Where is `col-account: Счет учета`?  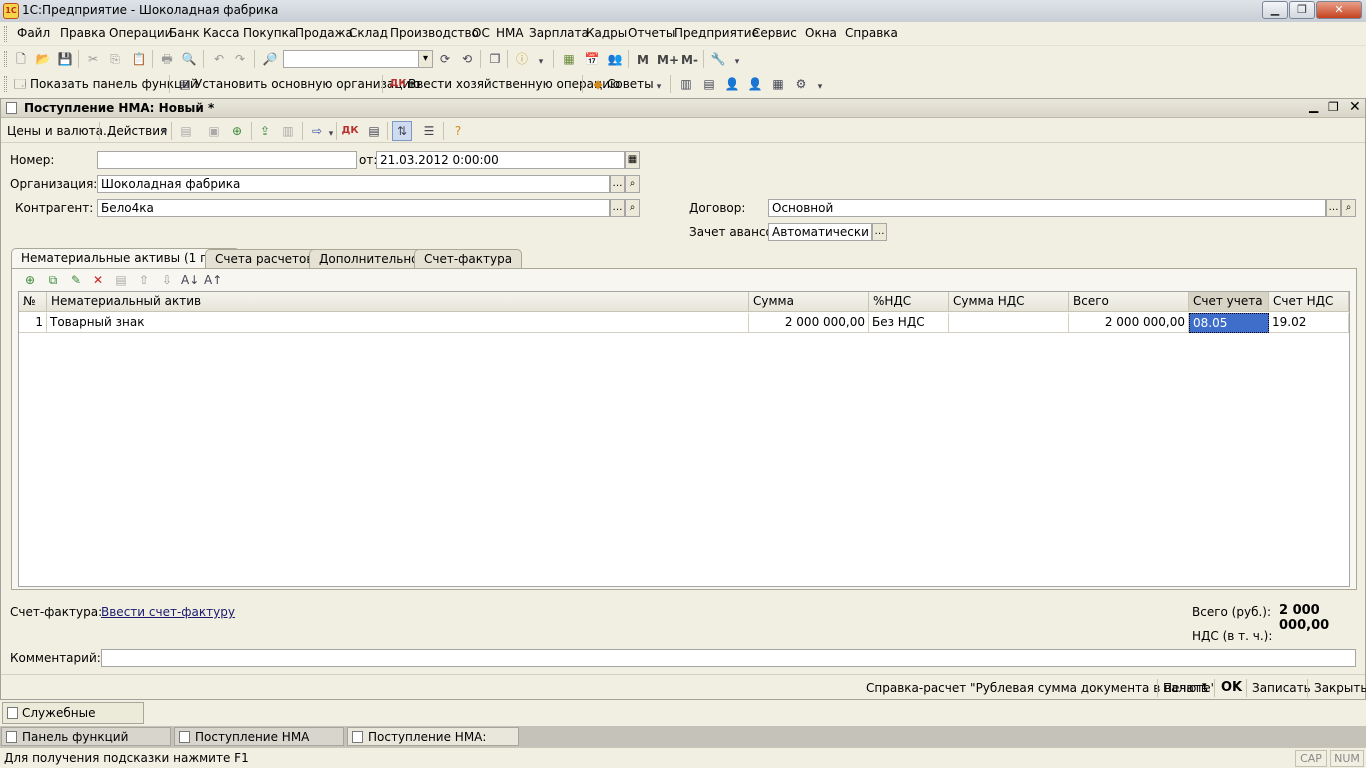
col-account: Счет учета is located at coordinates (1229, 302).